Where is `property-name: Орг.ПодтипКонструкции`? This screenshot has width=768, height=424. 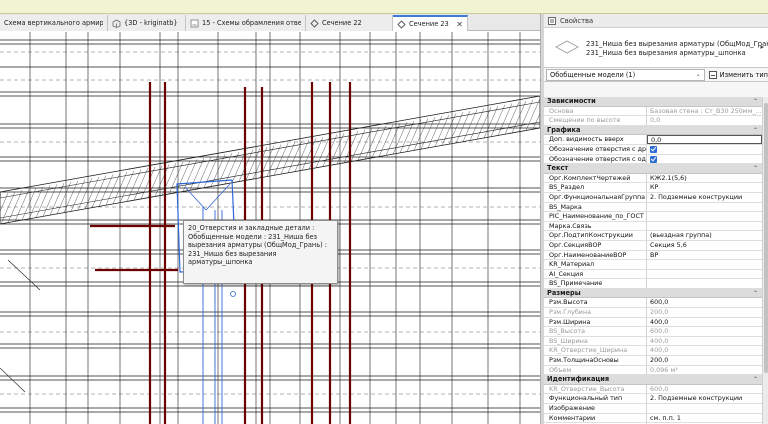
property-name: Орг.ПодтипКонструкции is located at coordinates (595, 235).